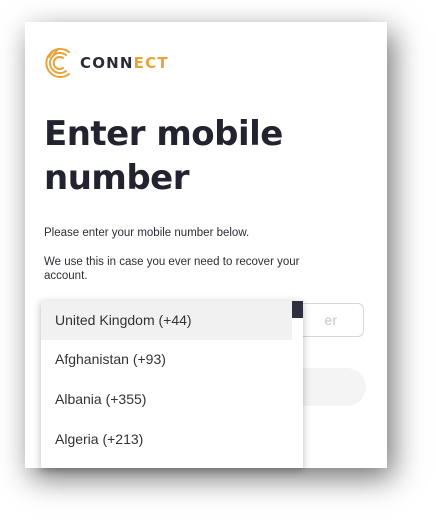 This screenshot has width=442, height=522. Describe the element at coordinates (297, 309) in the screenshot. I see `dropdown-scrollbar-thumb` at that location.